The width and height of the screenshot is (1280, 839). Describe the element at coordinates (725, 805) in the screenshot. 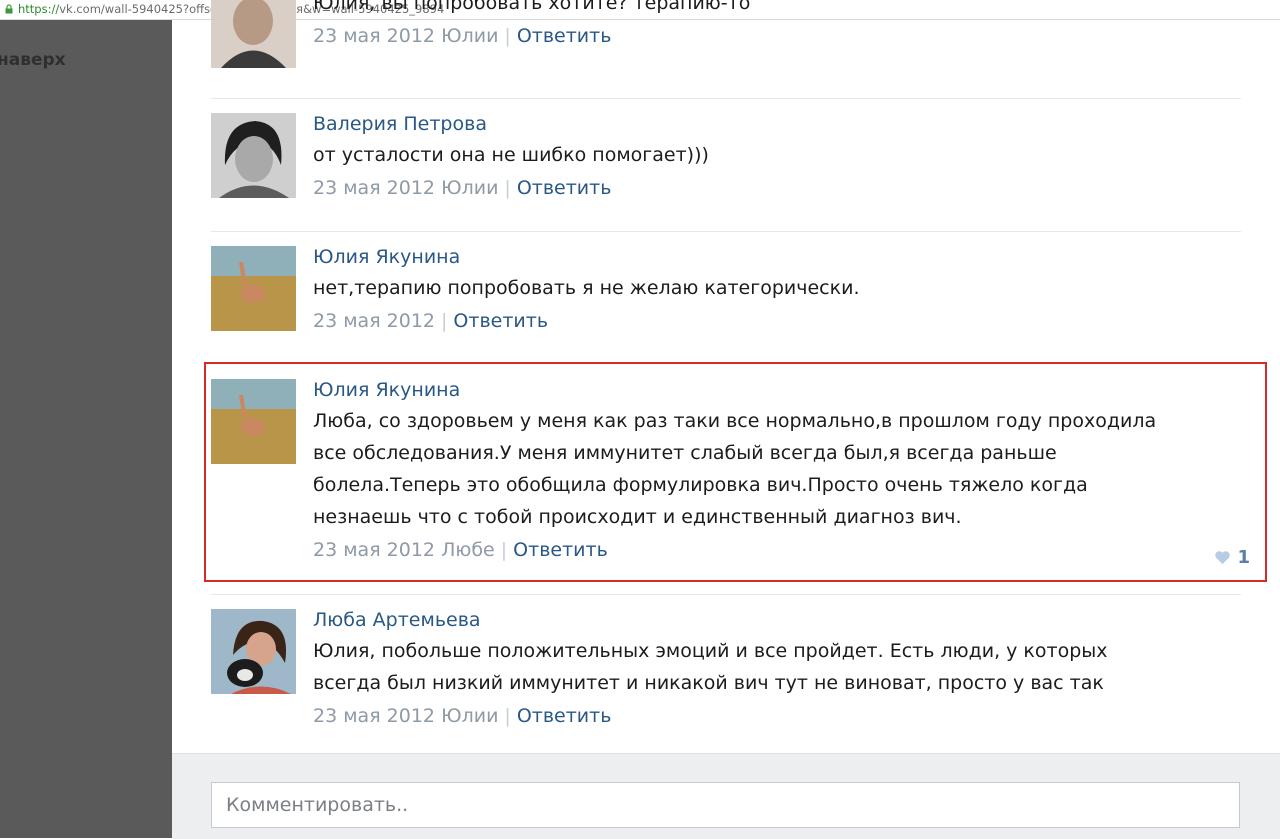

I see `comment-input` at that location.